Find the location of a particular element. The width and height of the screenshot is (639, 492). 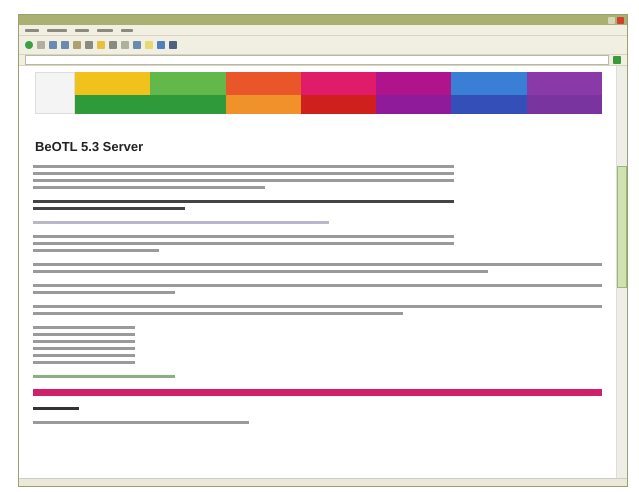

blurred-text-drawing is located at coordinates (56, 408).